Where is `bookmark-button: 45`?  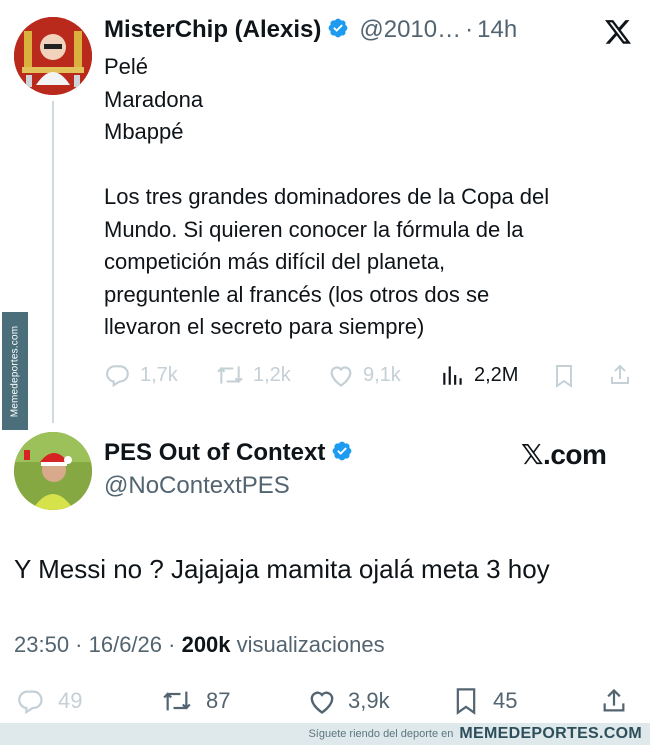 bookmark-button: 45 is located at coordinates (485, 701).